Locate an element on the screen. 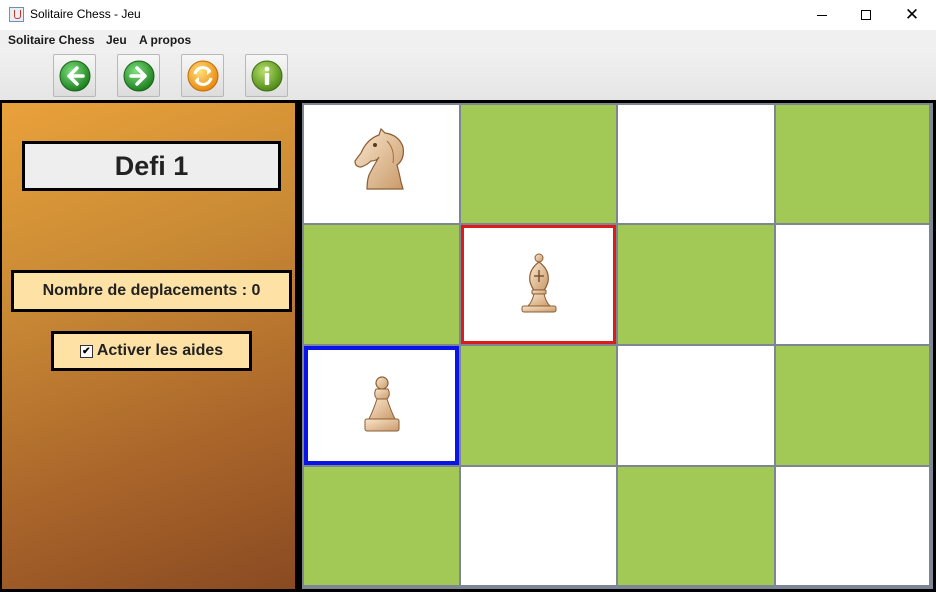  help-label: Activer les aides is located at coordinates (160, 350).